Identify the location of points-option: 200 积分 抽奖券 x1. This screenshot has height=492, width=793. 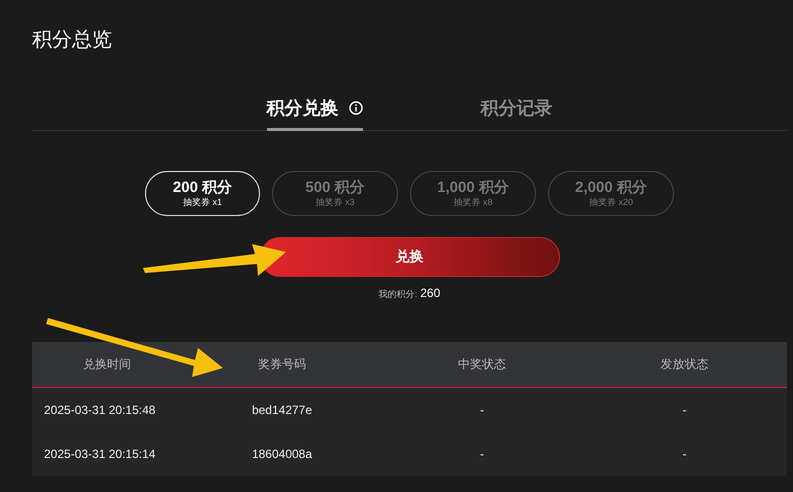
(202, 193).